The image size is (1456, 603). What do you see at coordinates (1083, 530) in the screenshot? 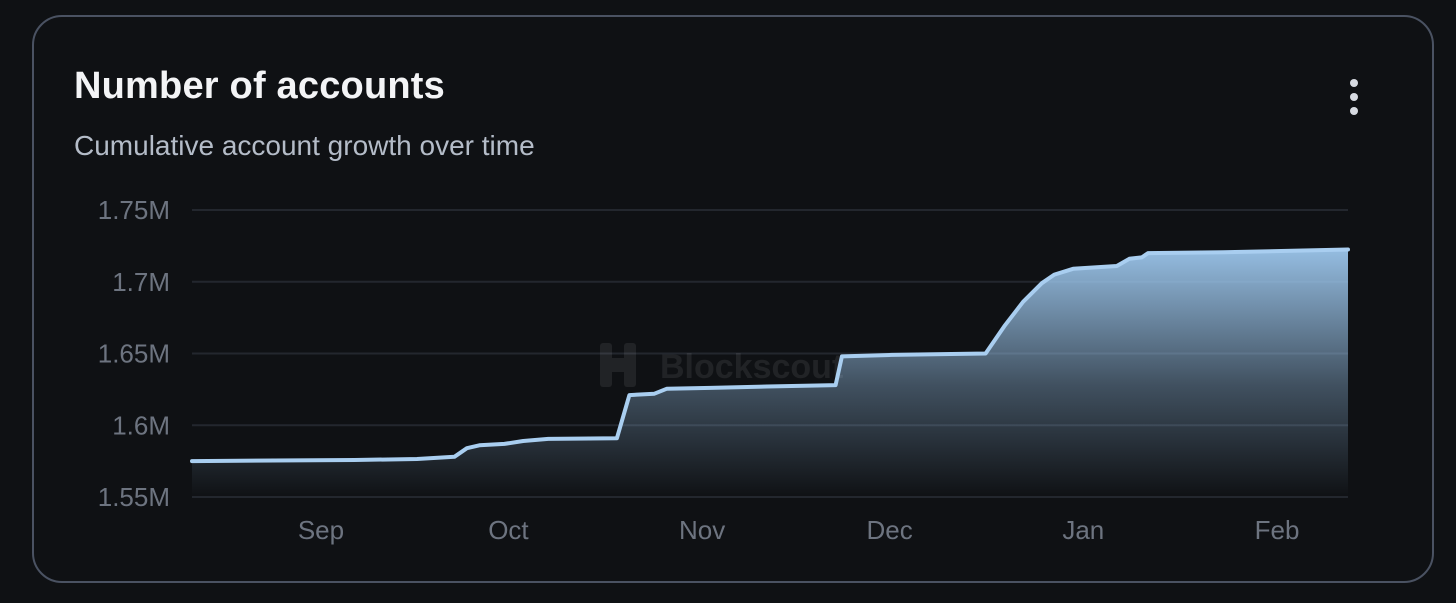
I see `x-tick-label: Jan` at bounding box center [1083, 530].